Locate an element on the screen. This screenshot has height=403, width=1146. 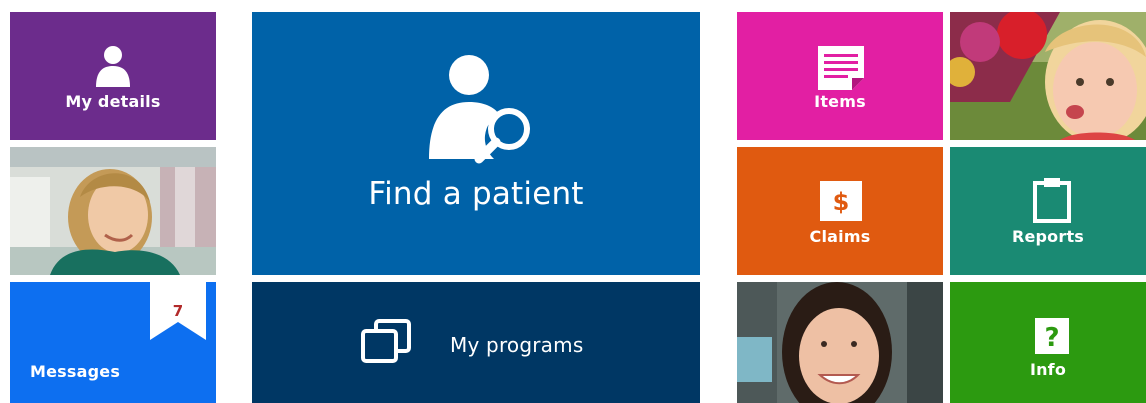
dollar-icon: $ is located at coordinates (841, 201).